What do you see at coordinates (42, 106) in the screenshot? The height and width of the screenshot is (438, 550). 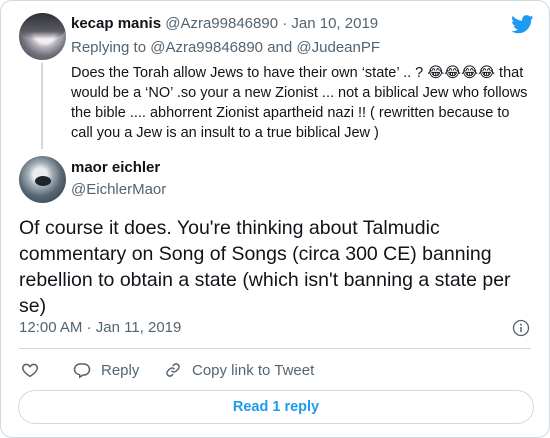 I see `thread-connector-line` at bounding box center [42, 106].